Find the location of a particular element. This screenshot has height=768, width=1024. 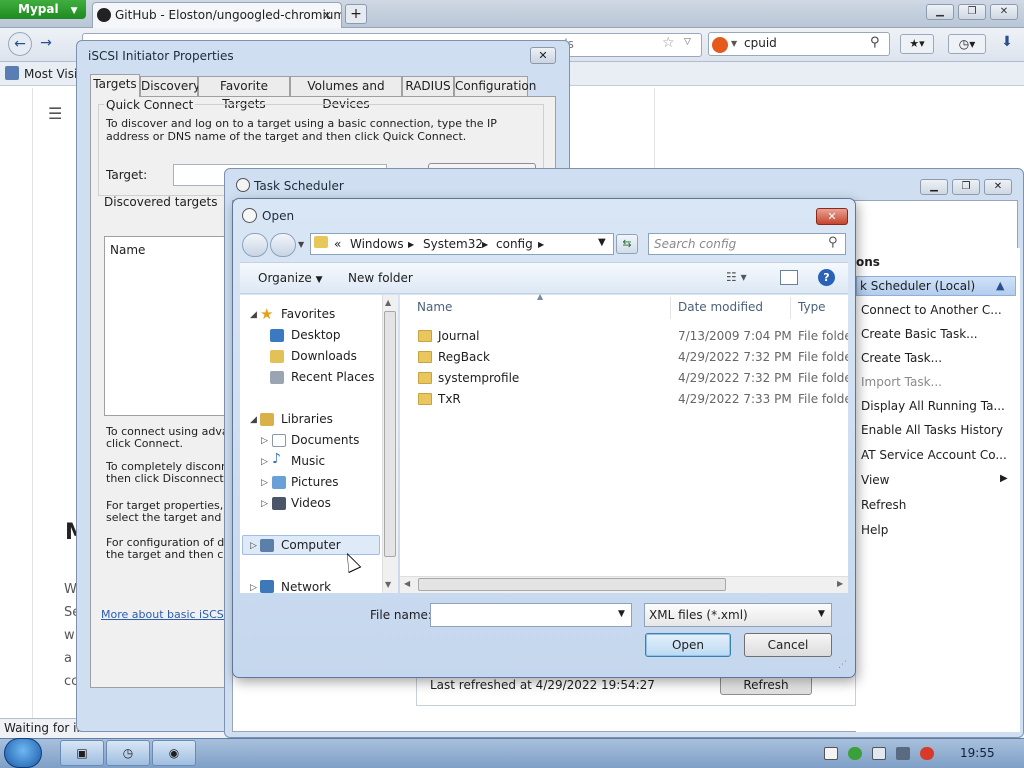

breadcrumb-overflow: « is located at coordinates (337, 244).